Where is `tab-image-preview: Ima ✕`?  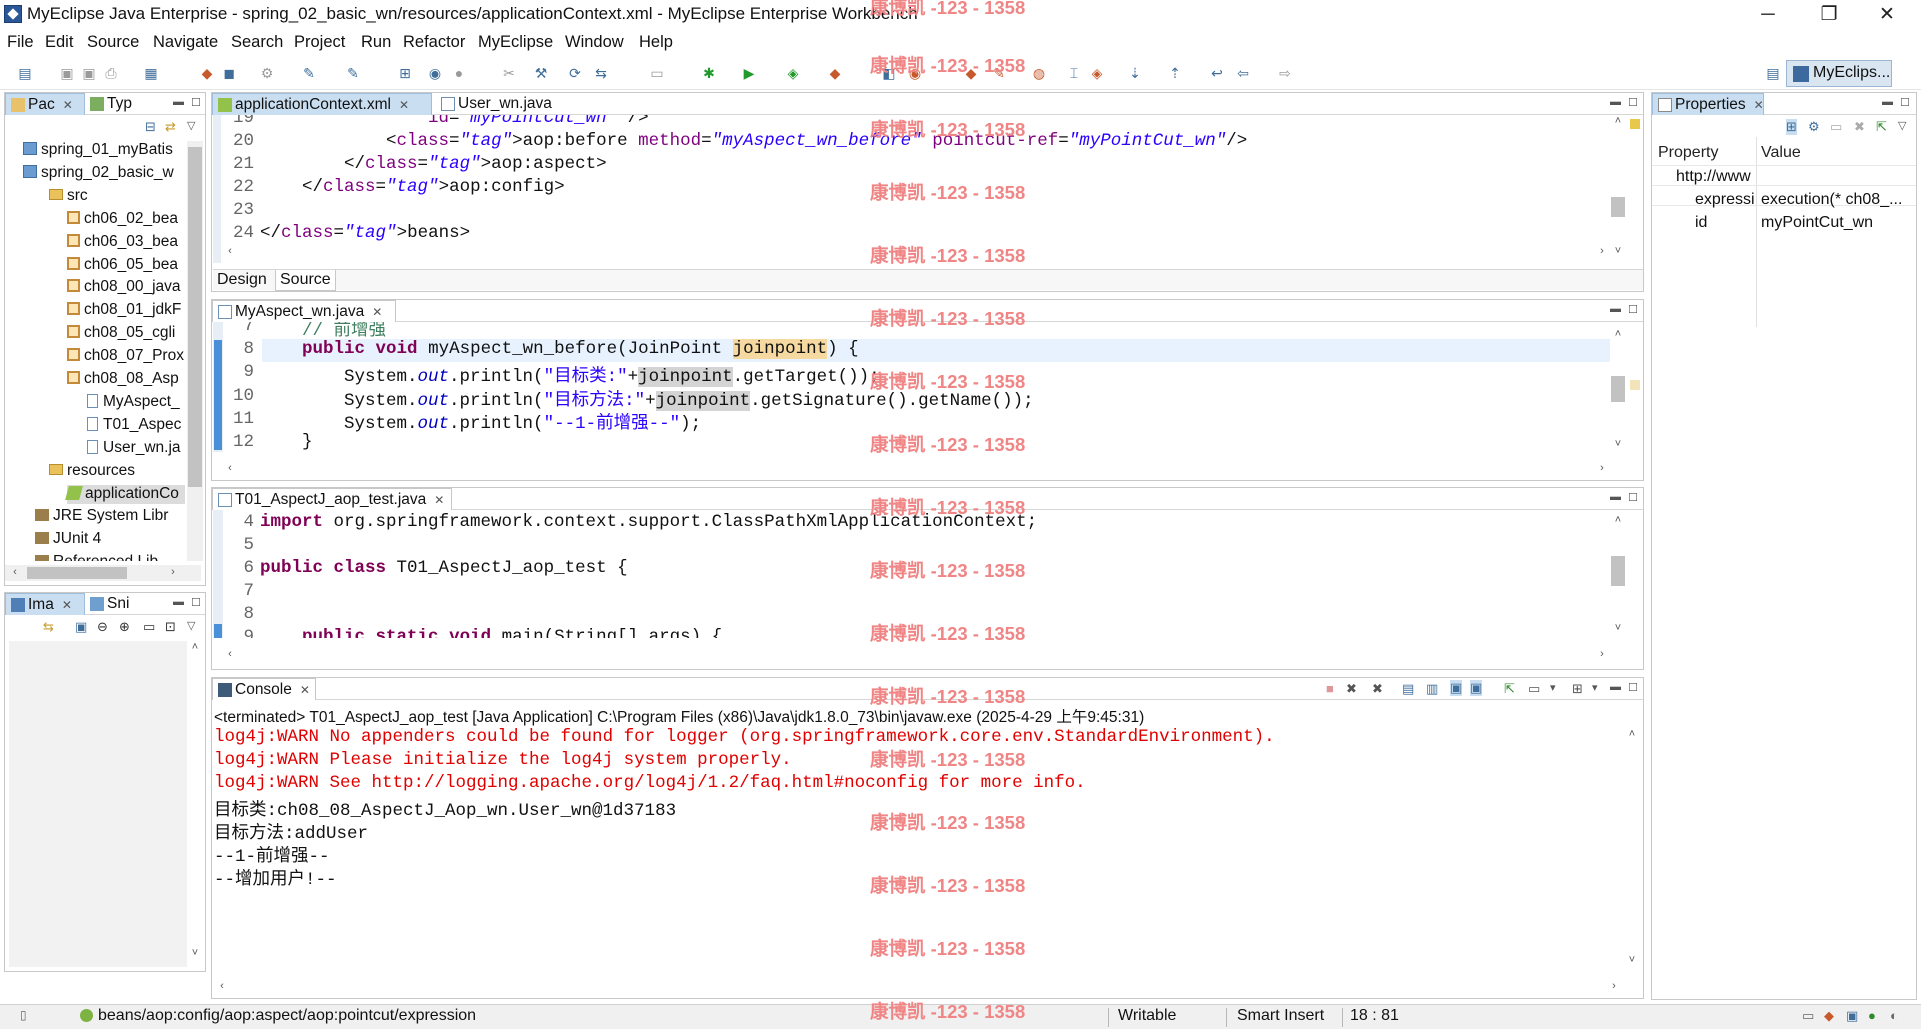 tab-image-preview: Ima ✕ is located at coordinates (45, 604).